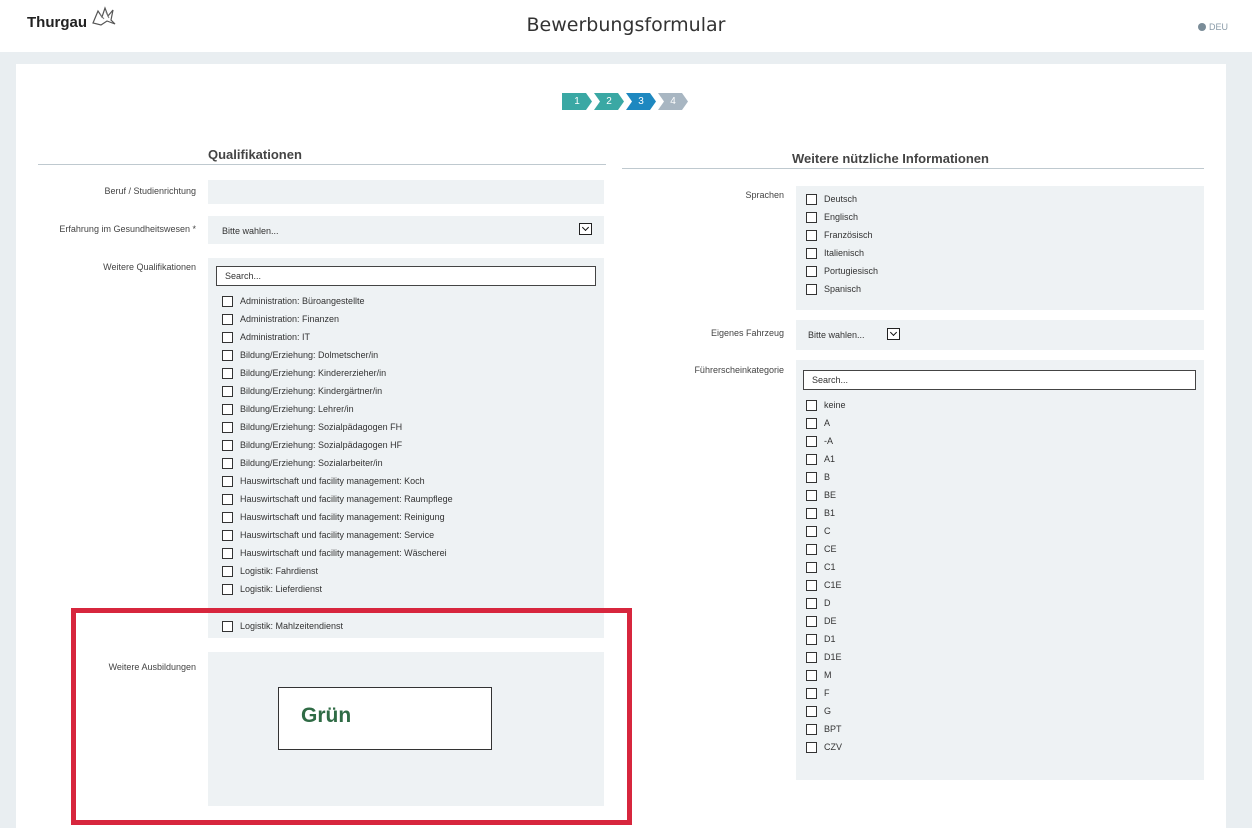  I want to click on step-4: 4, so click(673, 101).